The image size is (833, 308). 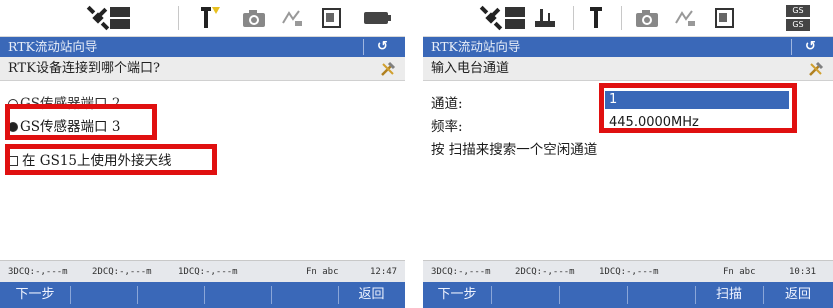 What do you see at coordinates (202, 69) in the screenshot?
I see `page-subtitle: RTK设备连接到哪个端口?` at bounding box center [202, 69].